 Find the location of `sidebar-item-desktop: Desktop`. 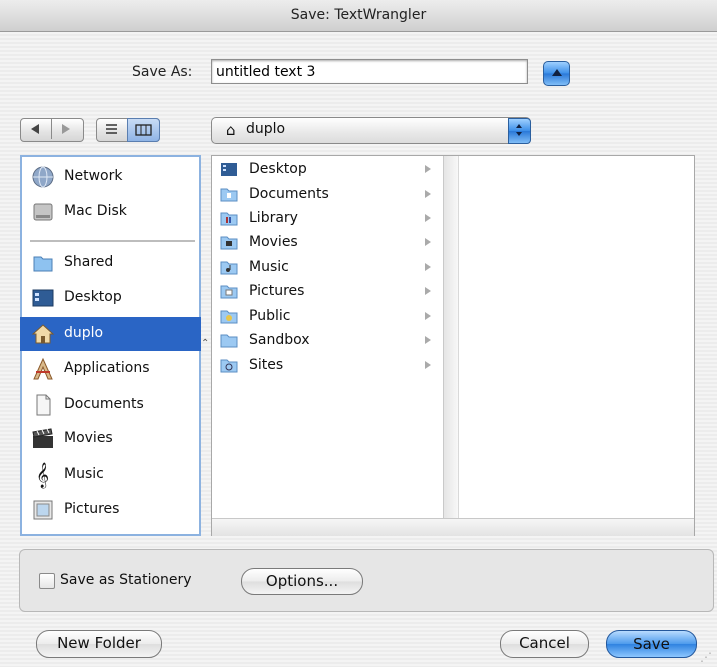

sidebar-item-desktop: Desktop is located at coordinates (110, 298).